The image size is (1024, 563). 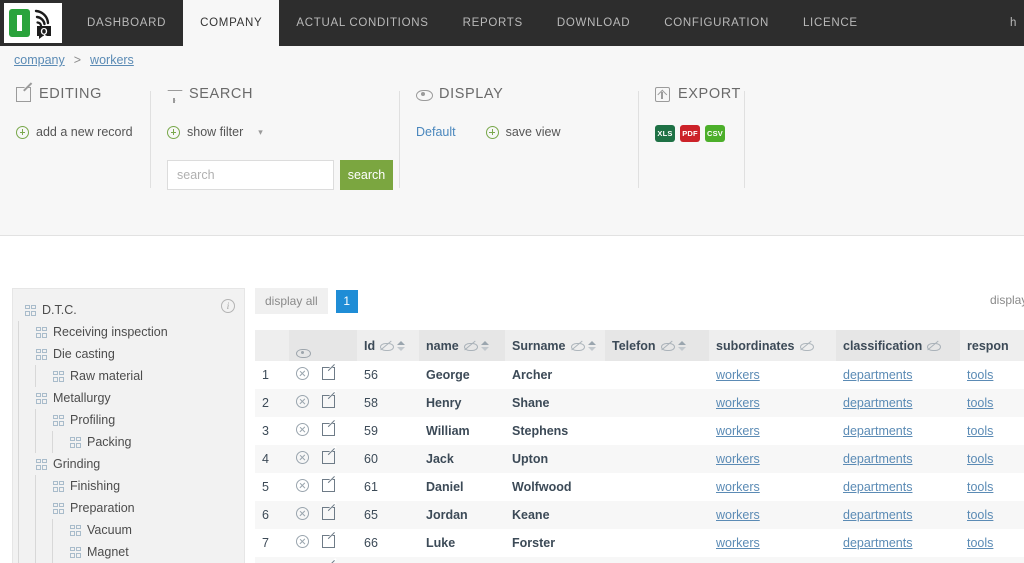 What do you see at coordinates (639, 560) in the screenshot?
I see `table-row: 8 67TomHiggins workersdepartmentstools` at bounding box center [639, 560].